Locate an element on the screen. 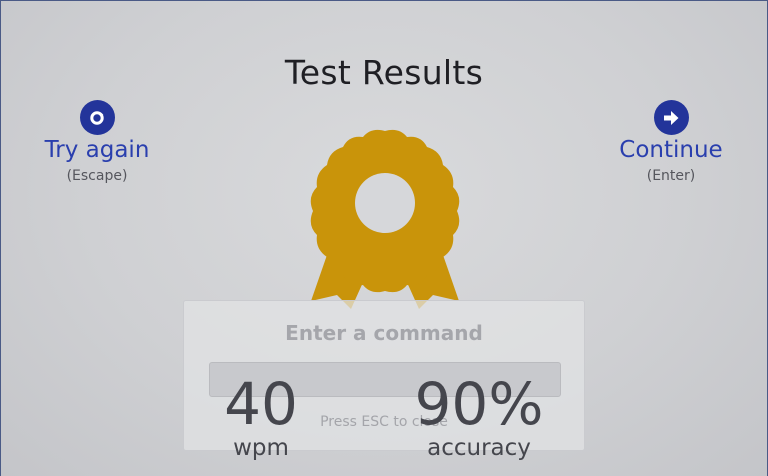 The image size is (768, 476). page-title: Test Results is located at coordinates (384, 72).